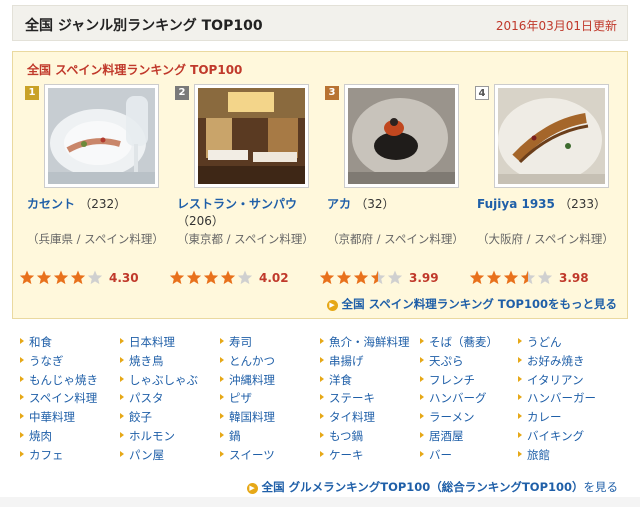 Image resolution: width=640 pixels, height=507 pixels. Describe the element at coordinates (452, 417) in the screenshot. I see `genre-label: ラーメン` at that location.